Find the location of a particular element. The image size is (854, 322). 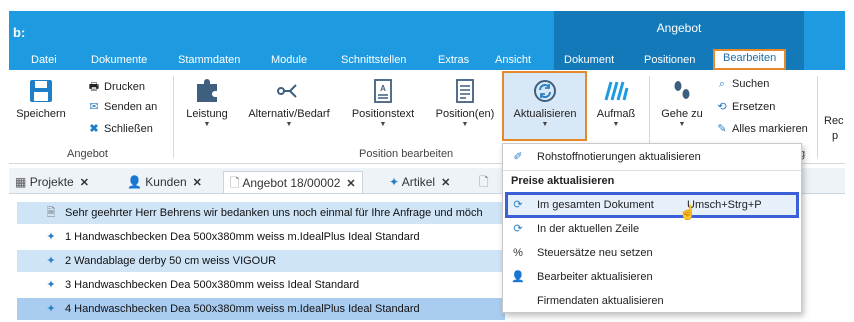

leistung-button: Leistung ▼ is located at coordinates (207, 103).